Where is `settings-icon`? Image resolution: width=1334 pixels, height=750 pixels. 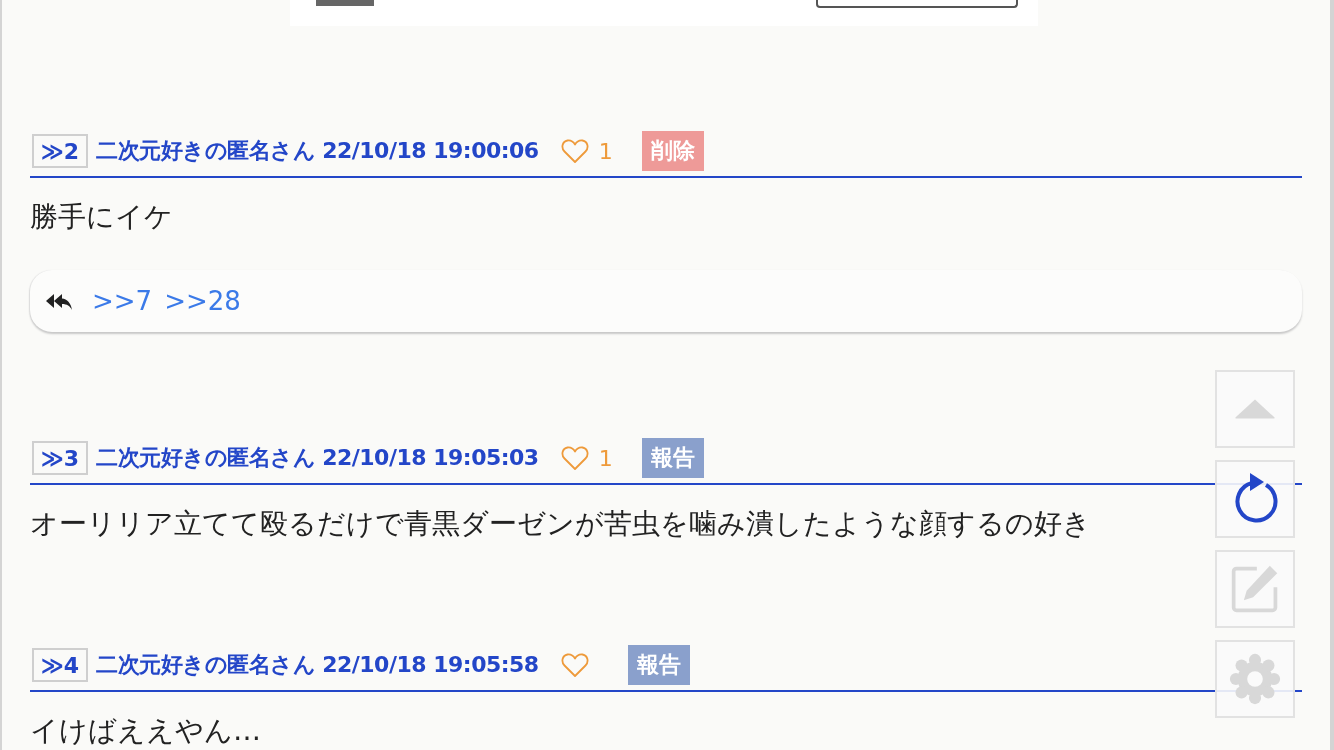 settings-icon is located at coordinates (1255, 679).